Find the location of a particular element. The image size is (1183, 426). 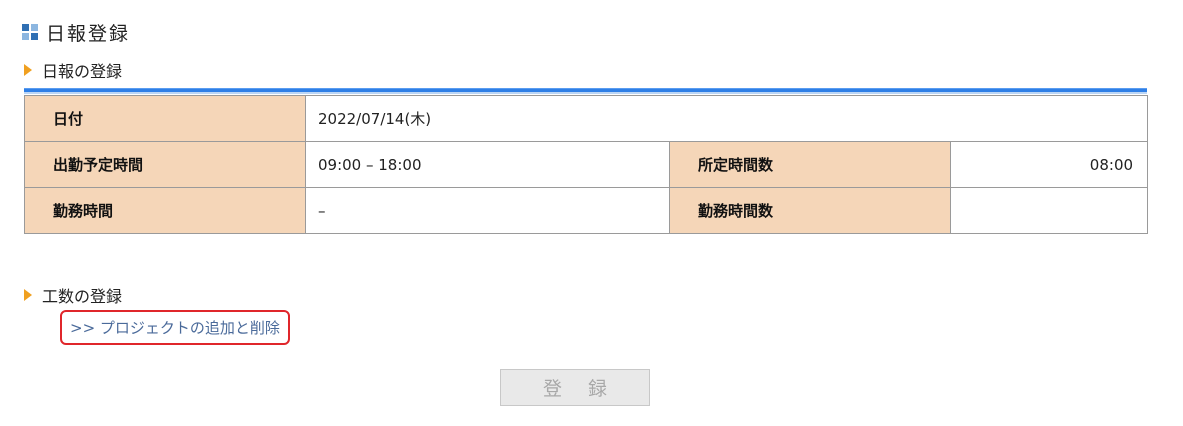

scheduled-time-label: 出勤予定時間 is located at coordinates (165, 164).